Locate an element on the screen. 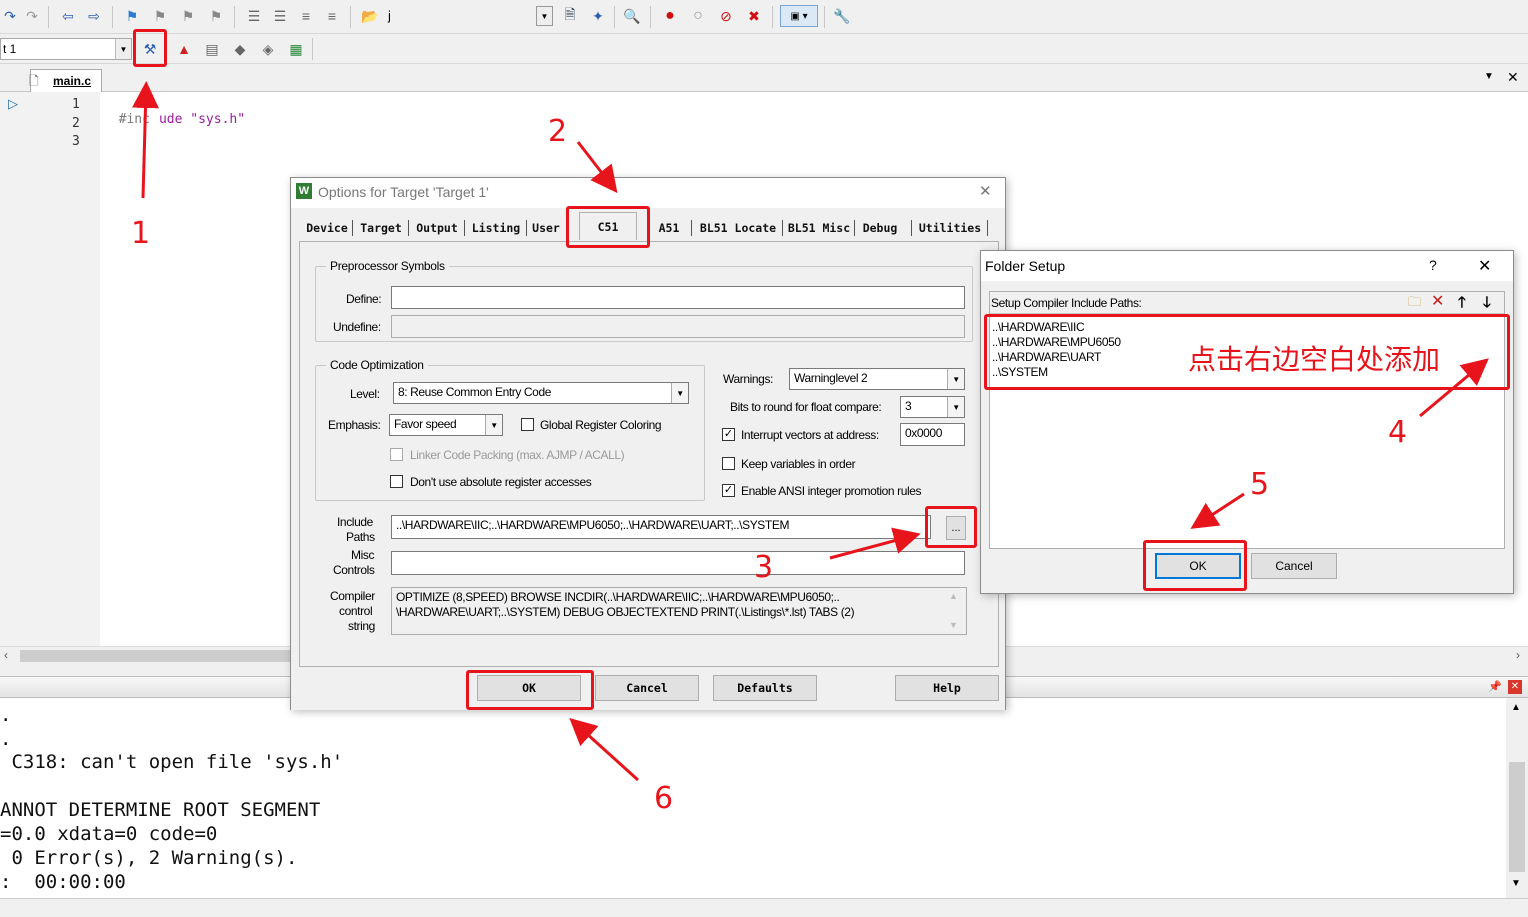 The height and width of the screenshot is (917, 1528). step-number-2: 2 is located at coordinates (558, 131).